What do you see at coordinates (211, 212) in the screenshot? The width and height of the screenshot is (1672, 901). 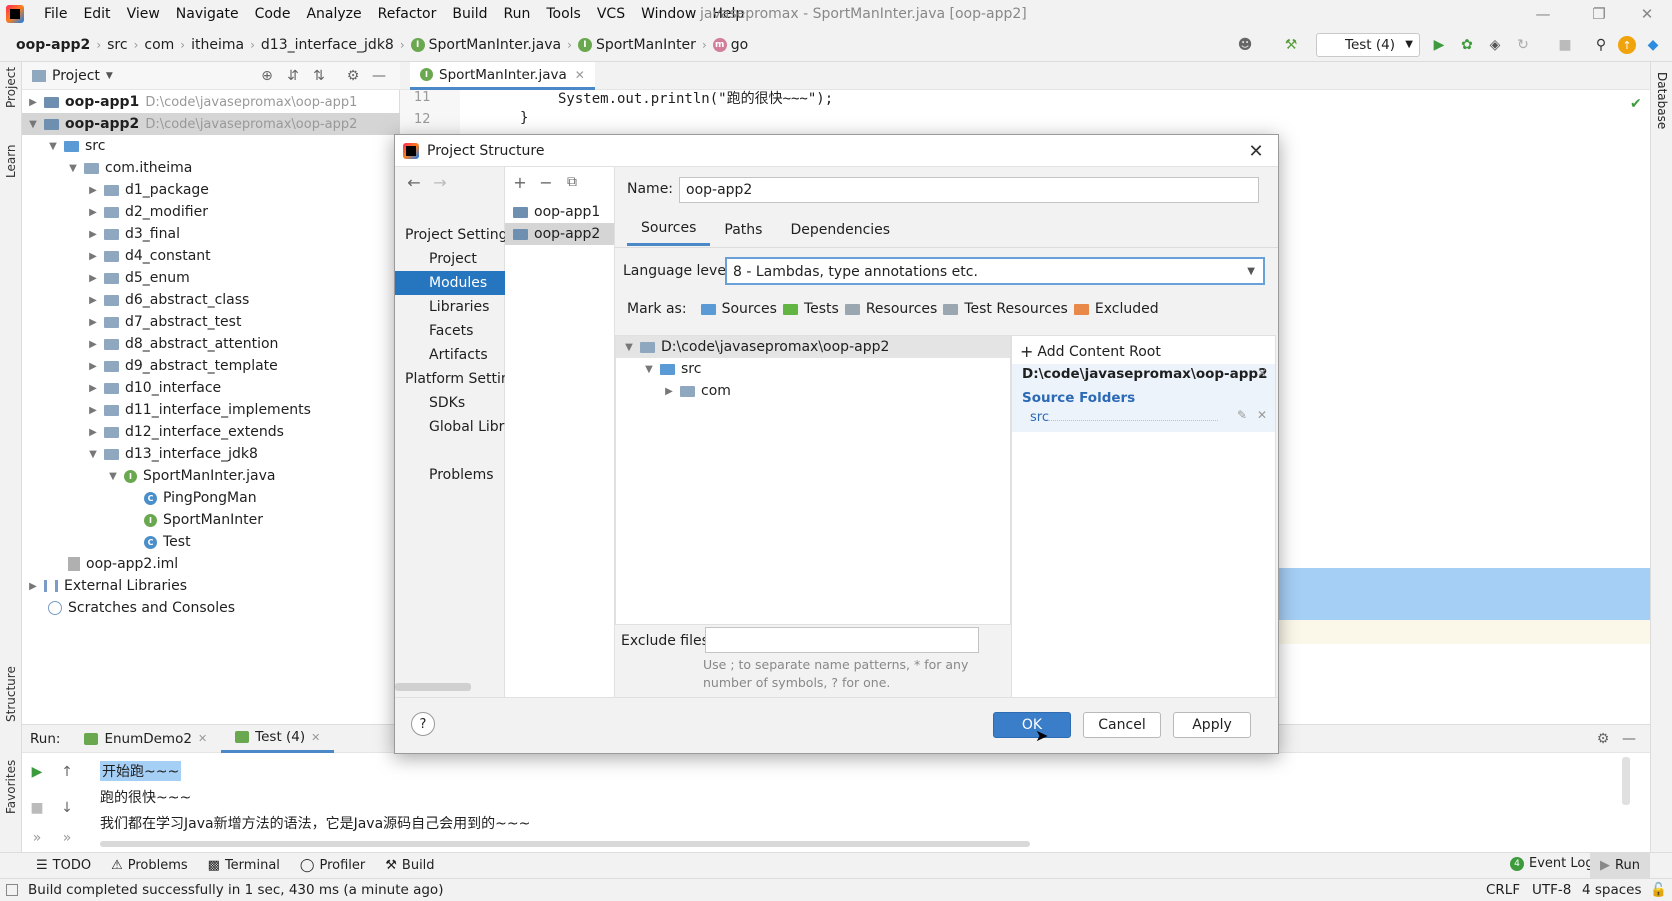 I see `tree-item: ▶ d2_modifier` at bounding box center [211, 212].